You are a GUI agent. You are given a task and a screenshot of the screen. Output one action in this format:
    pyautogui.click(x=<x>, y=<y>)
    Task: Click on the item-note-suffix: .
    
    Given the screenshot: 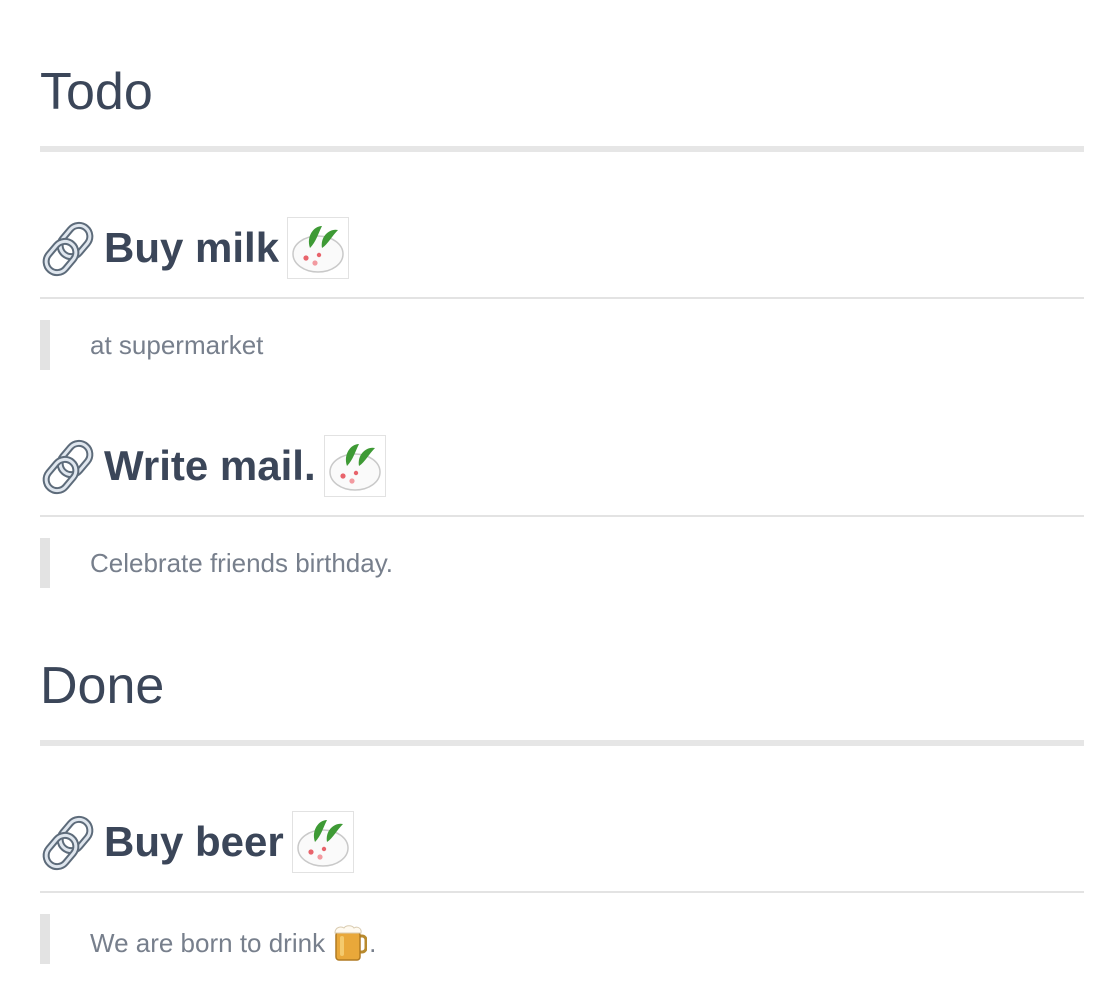 What is the action you would take?
    pyautogui.click(x=373, y=942)
    